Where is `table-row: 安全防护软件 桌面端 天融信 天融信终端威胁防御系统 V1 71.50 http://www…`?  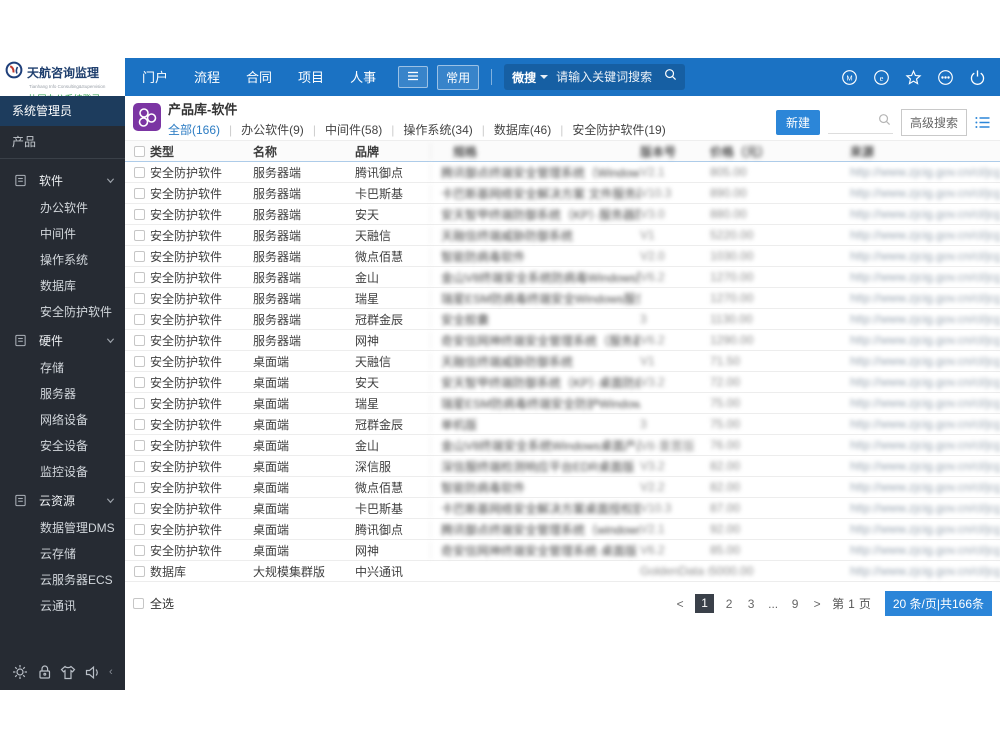
table-row: 安全防护软件 桌面端 天融信 天融信终端威胁防御系统 V1 71.50 http://www… is located at coordinates (562, 361).